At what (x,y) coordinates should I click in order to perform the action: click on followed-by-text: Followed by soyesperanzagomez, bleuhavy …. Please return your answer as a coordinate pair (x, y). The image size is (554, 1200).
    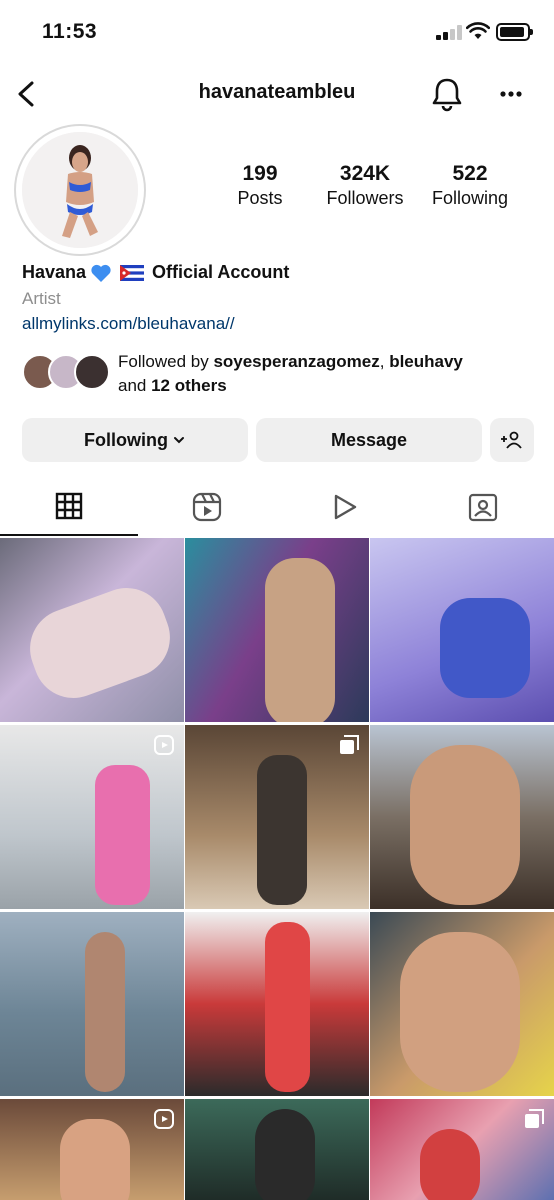
    Looking at the image, I should click on (290, 373).